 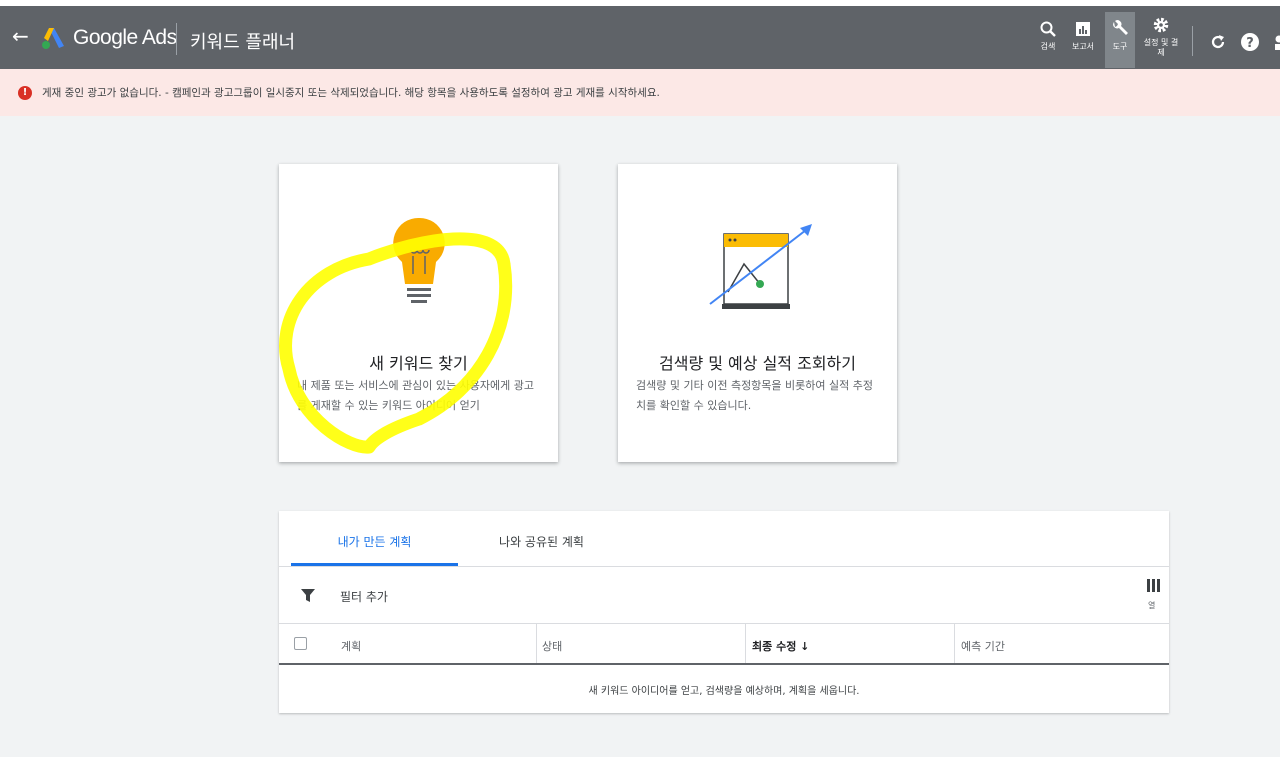 I want to click on tab-my-plans: 내가 만든 계획, so click(x=374, y=538).